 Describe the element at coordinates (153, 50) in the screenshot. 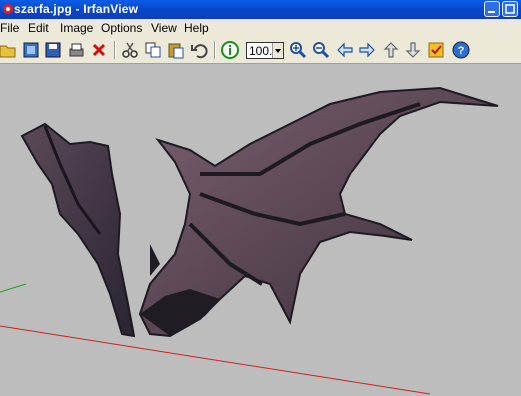

I see `copy-icon` at that location.